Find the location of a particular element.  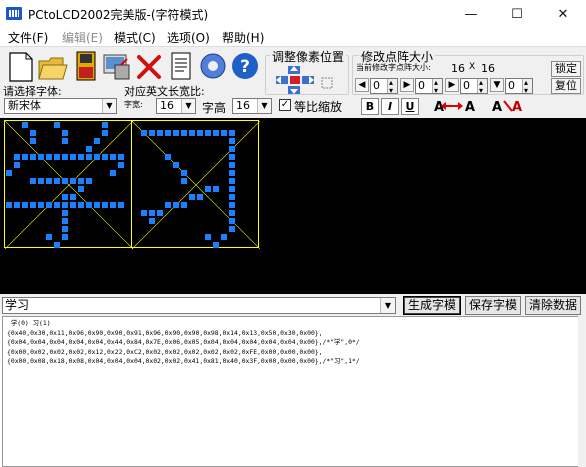

close-button: ✕ is located at coordinates (563, 14).